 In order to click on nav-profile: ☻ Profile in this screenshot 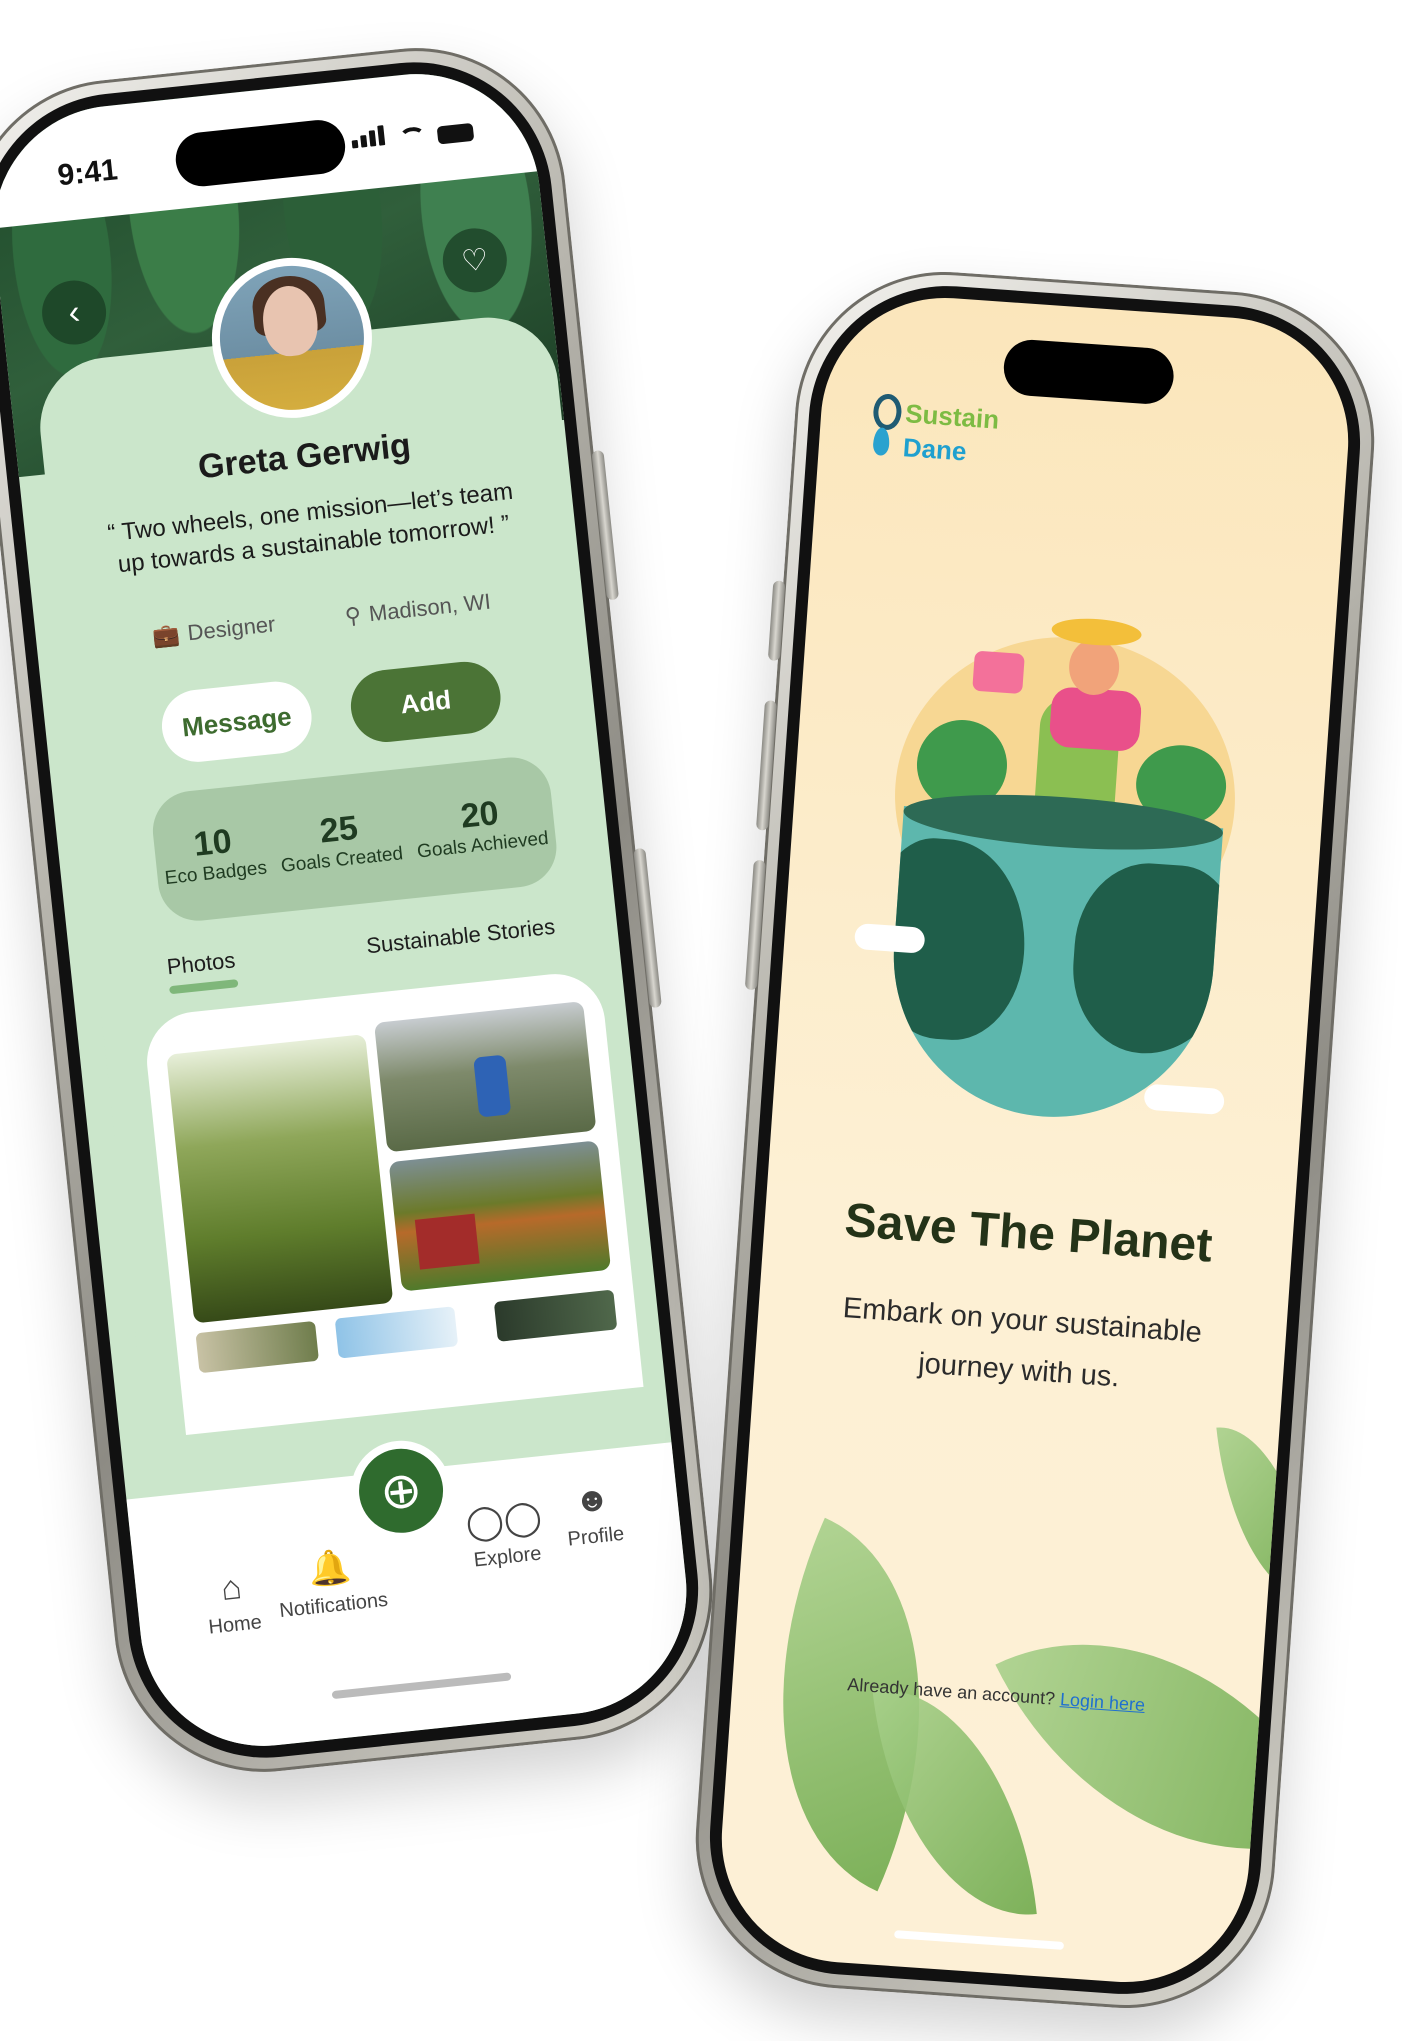, I will do `click(593, 1514)`.